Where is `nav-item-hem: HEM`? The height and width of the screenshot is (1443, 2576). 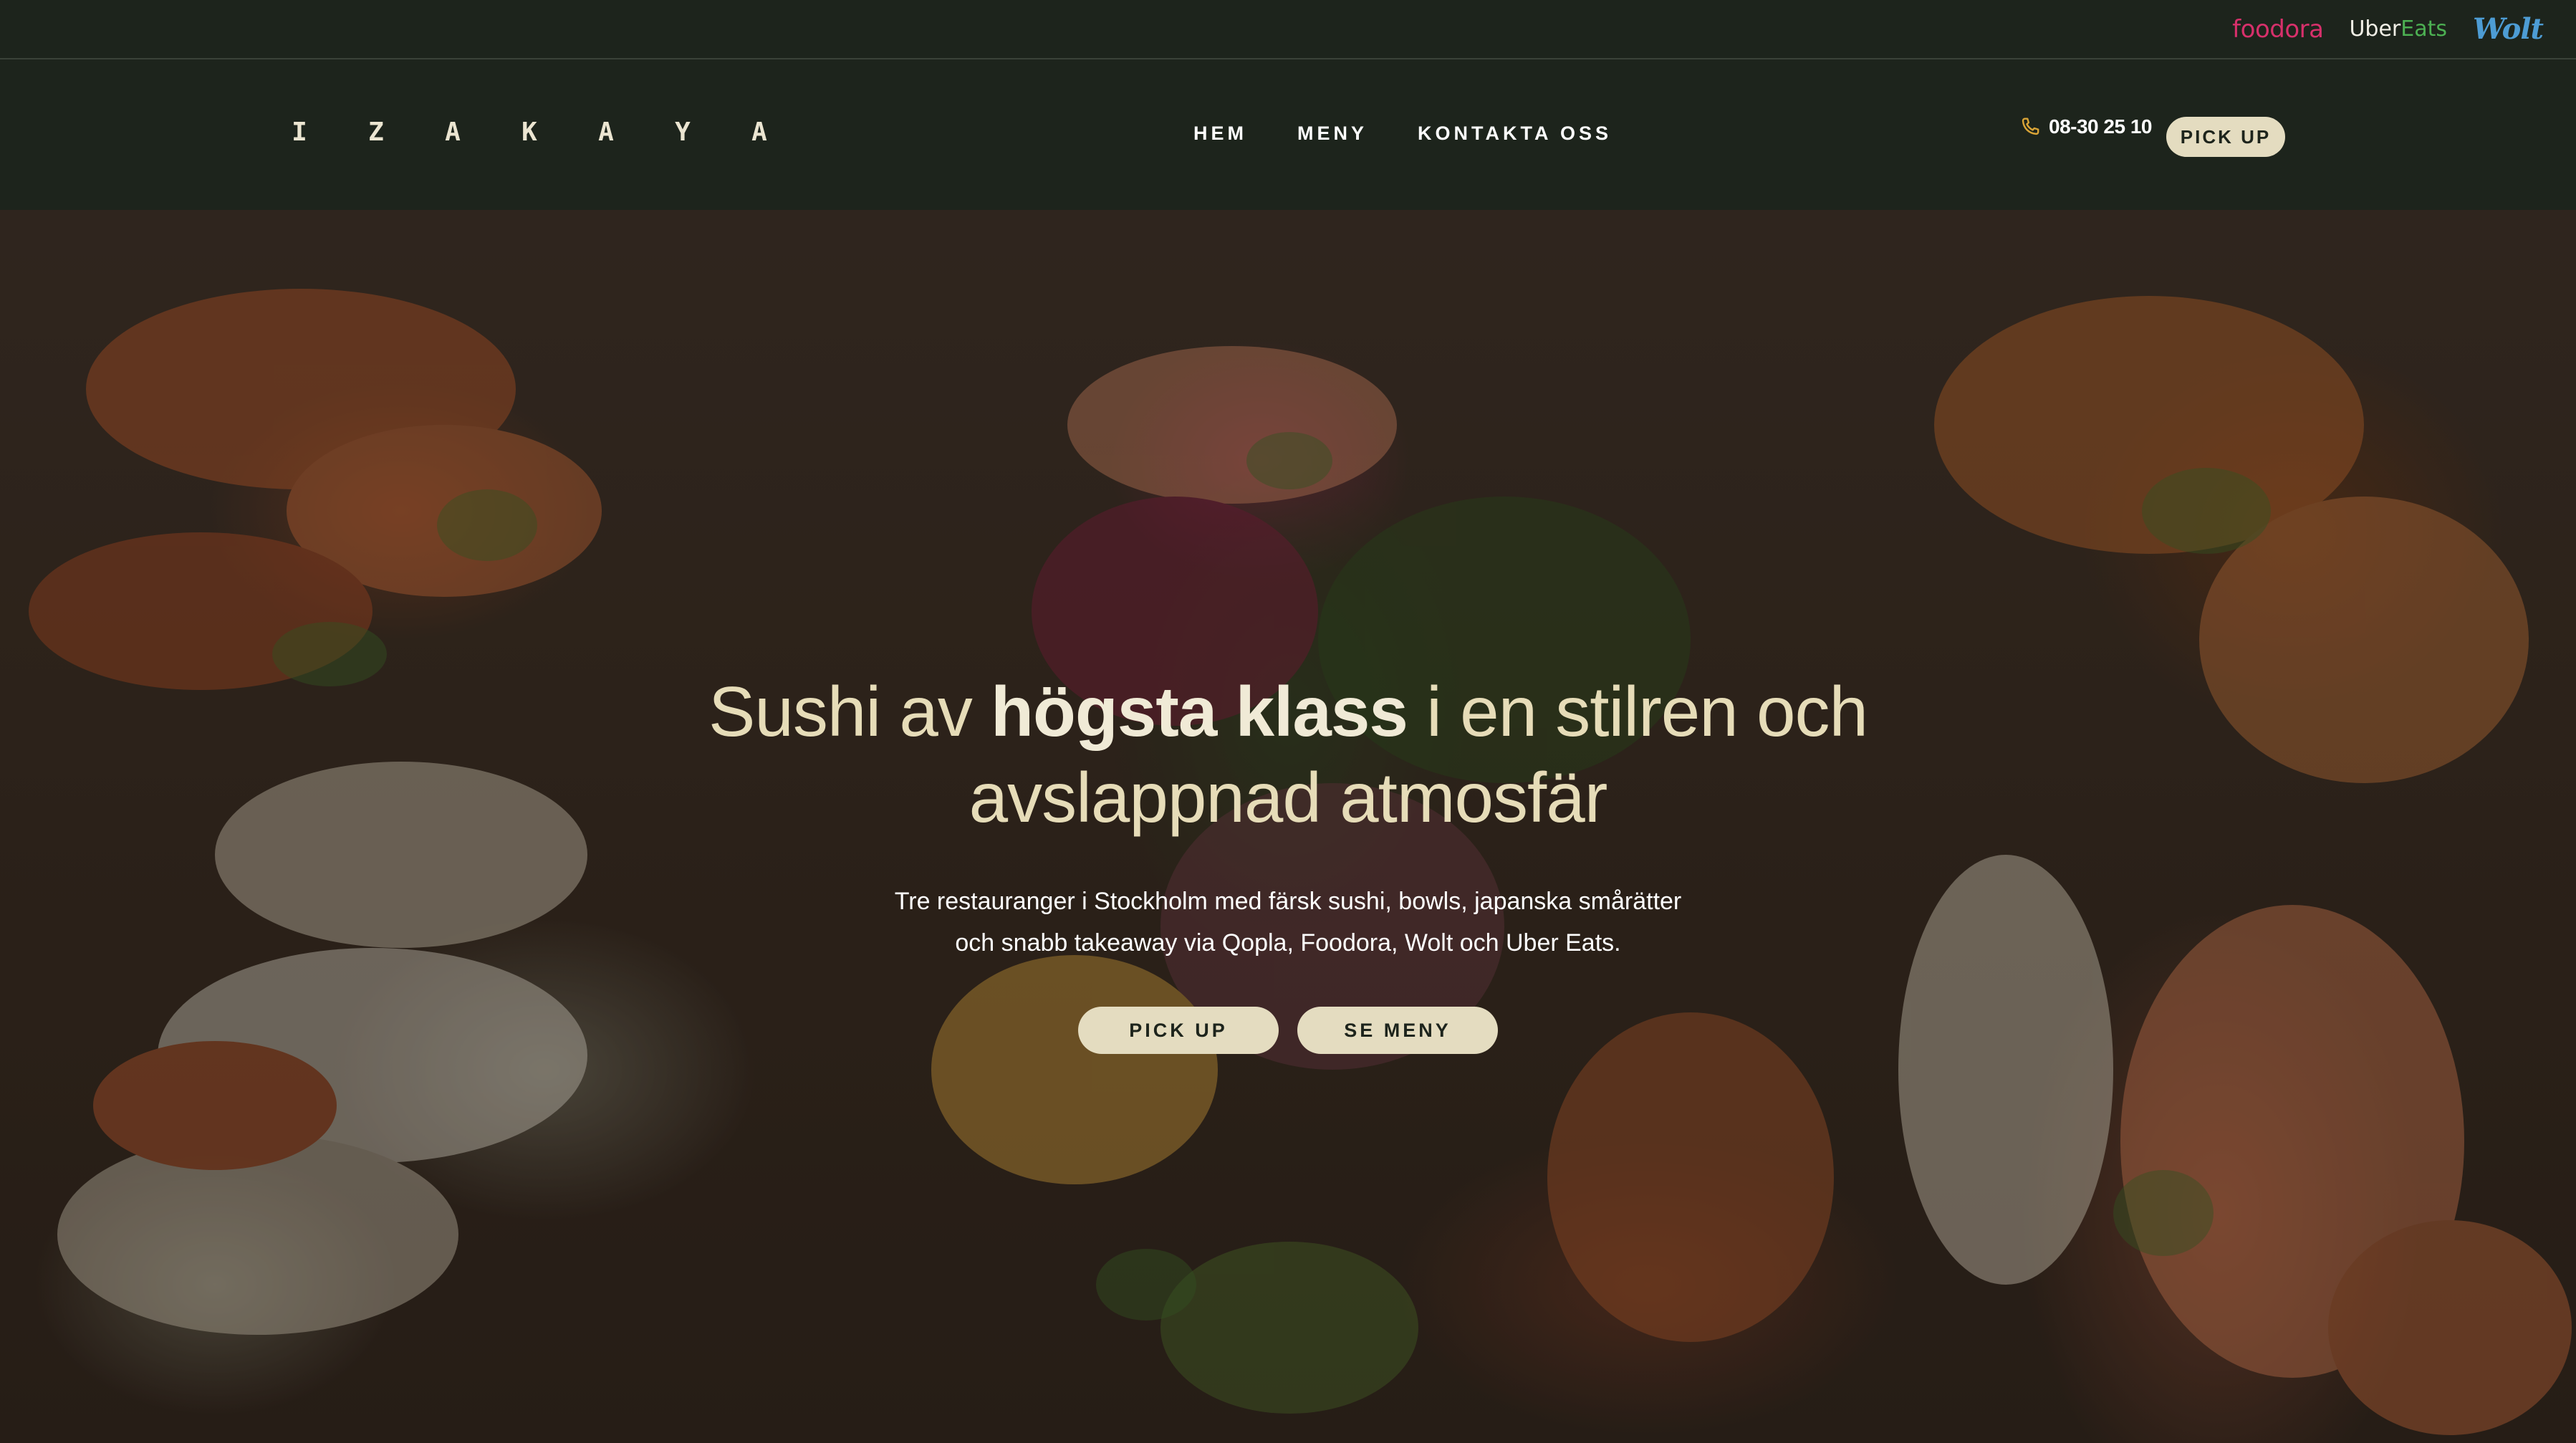 nav-item-hem: HEM is located at coordinates (1220, 134).